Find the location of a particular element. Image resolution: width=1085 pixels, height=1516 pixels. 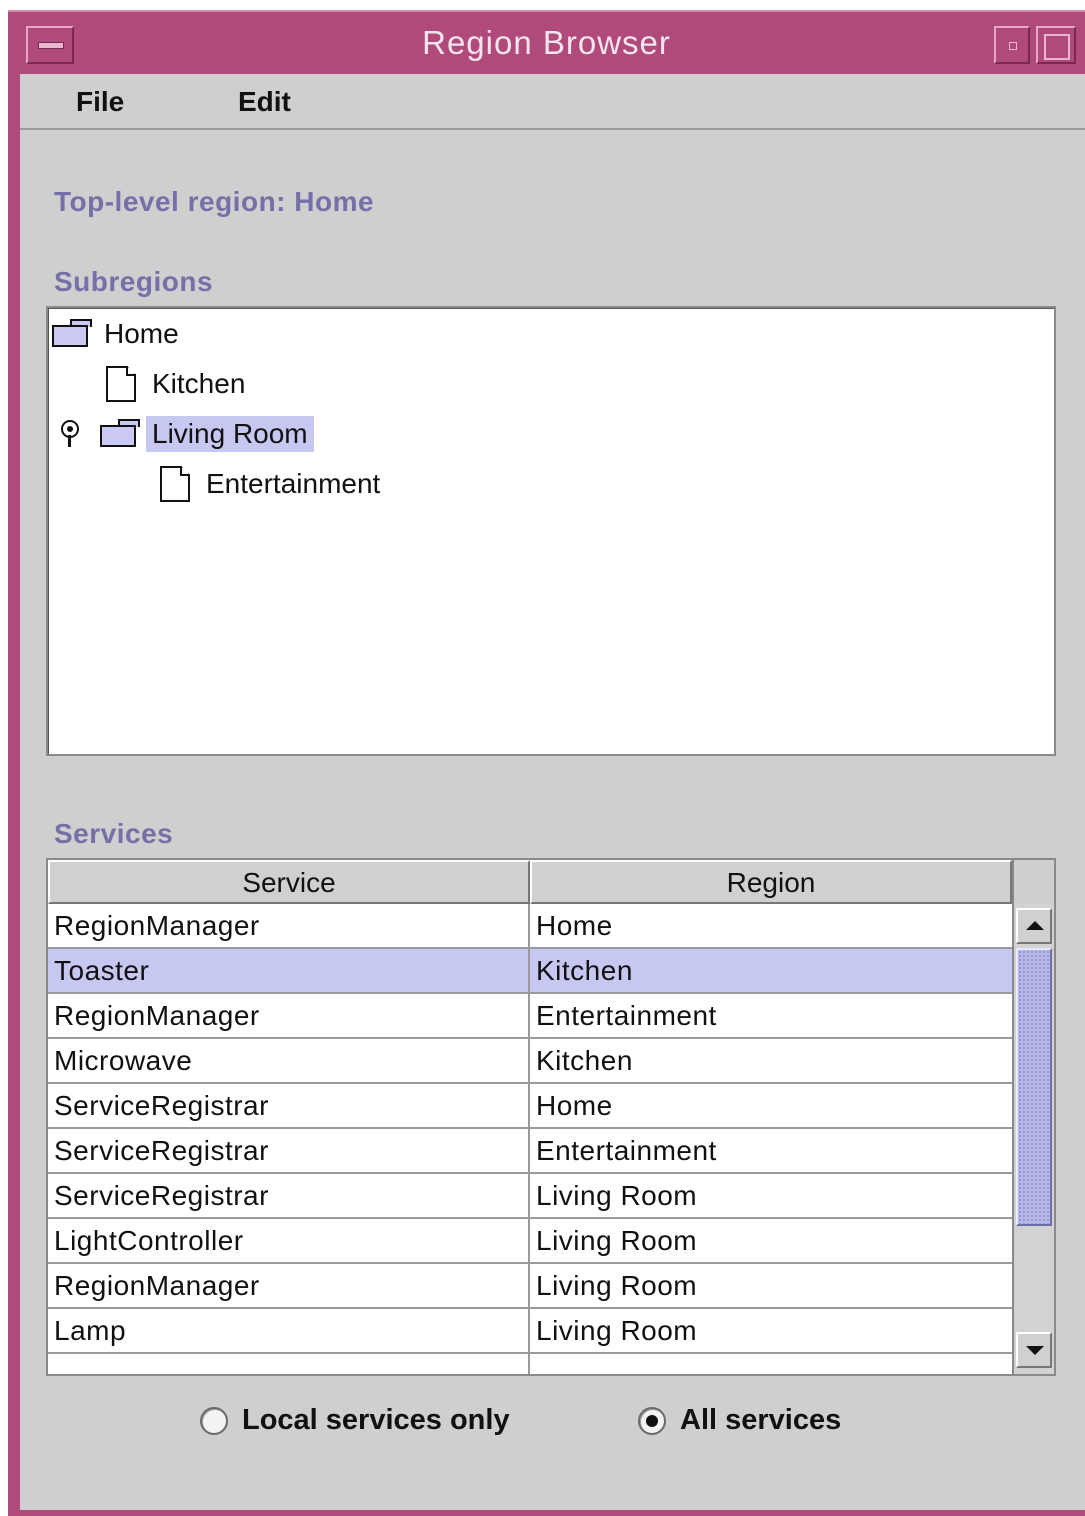

table-row: ServiceRegistrar Home is located at coordinates (530, 1106).